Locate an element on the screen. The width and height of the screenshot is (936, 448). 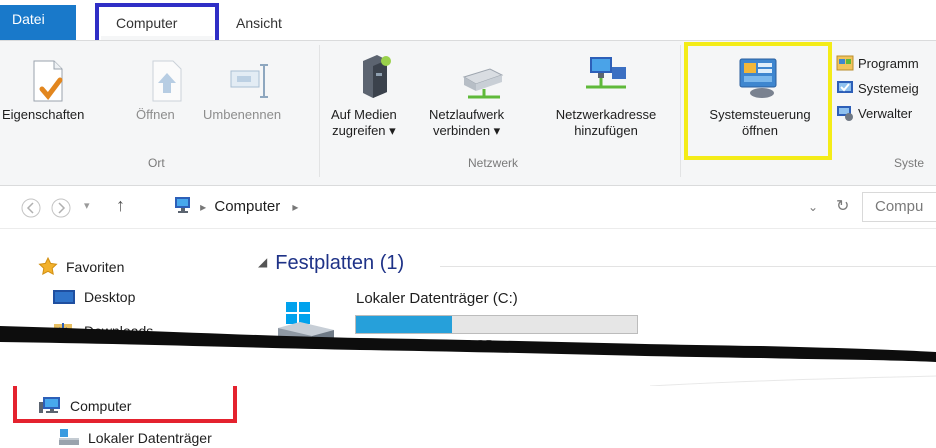
tab-ansicht: Ansicht is located at coordinates (259, 23).